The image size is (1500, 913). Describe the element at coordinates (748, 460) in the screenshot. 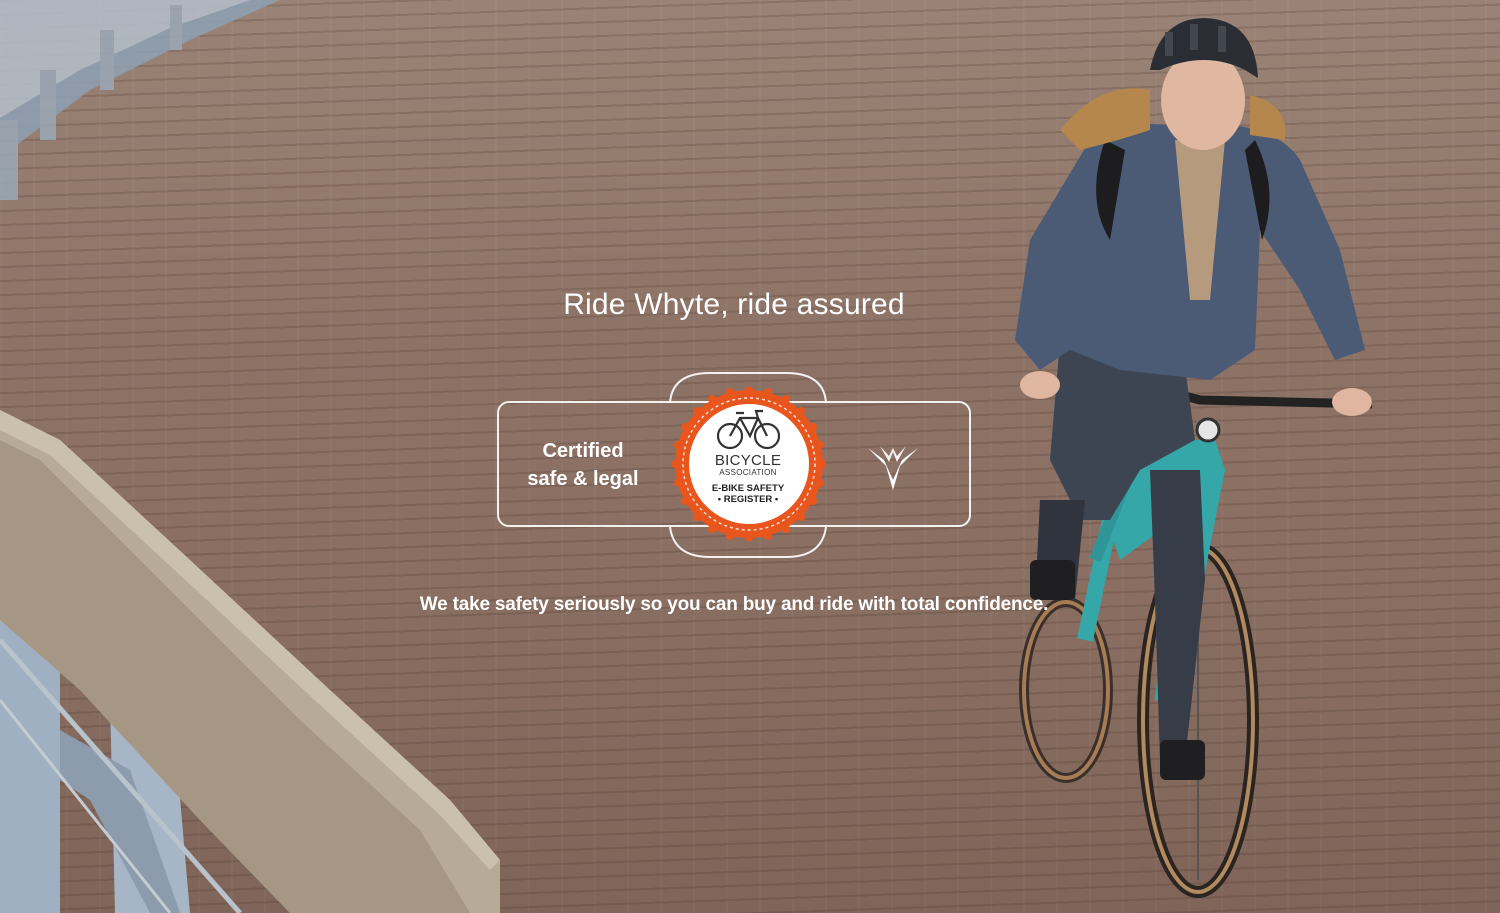

I see `badge-title: BICYCLE` at that location.